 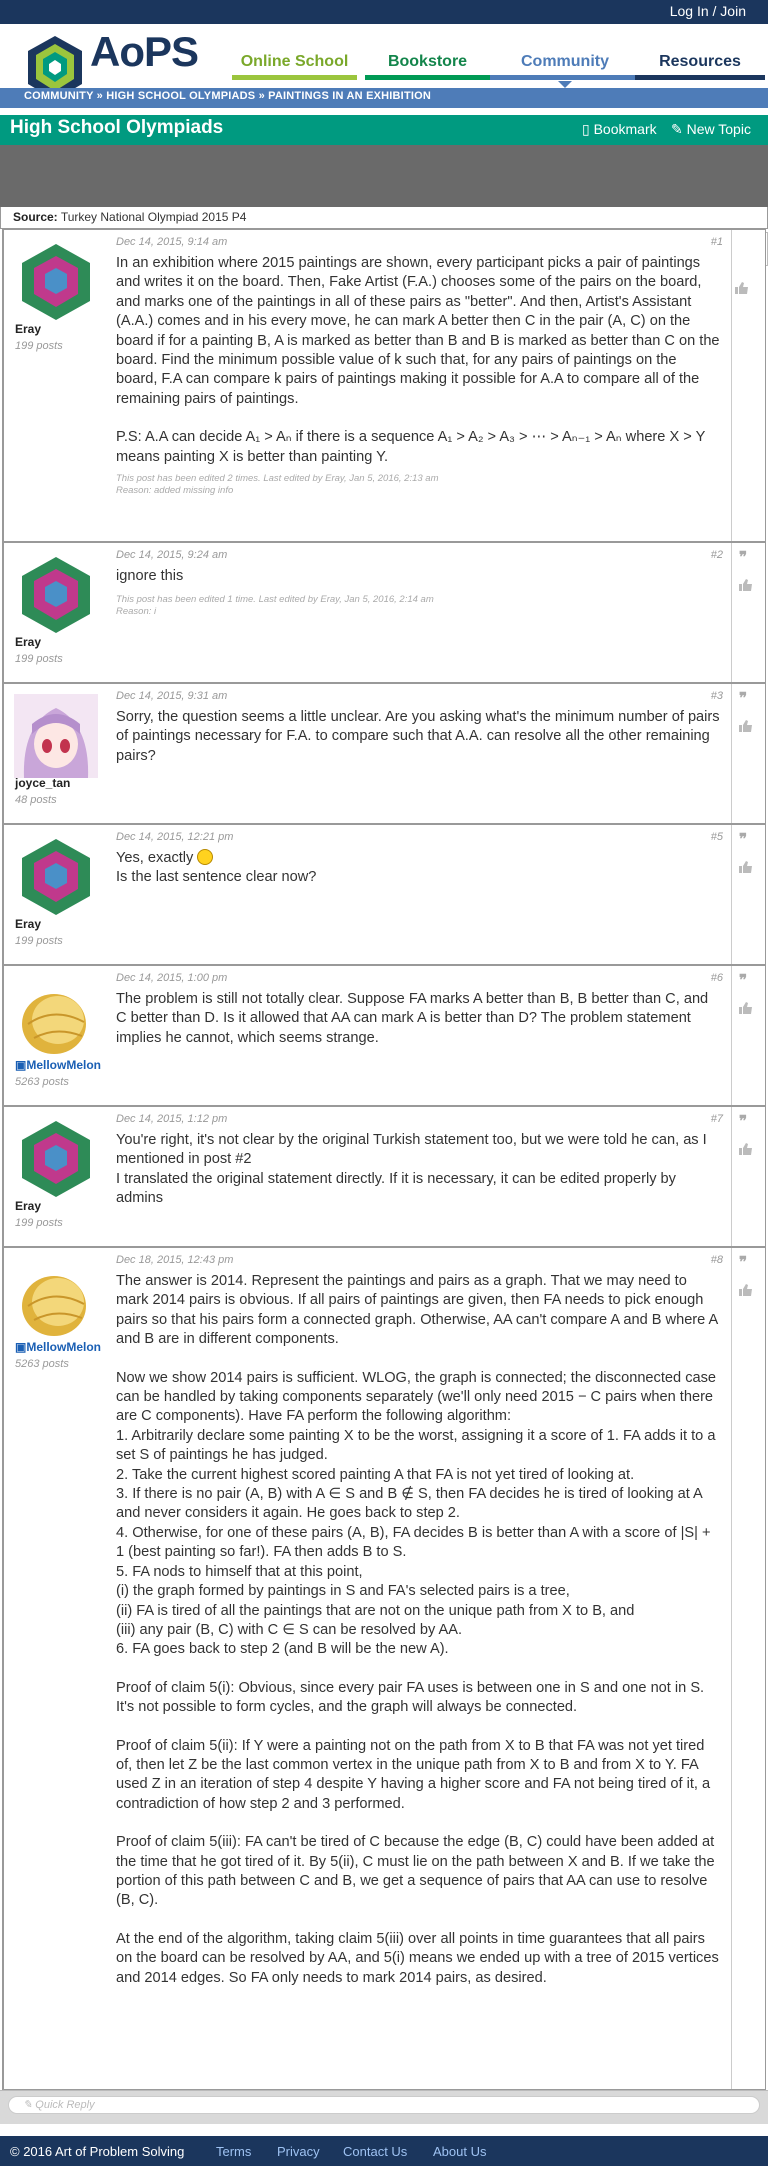 I want to click on logo-text: AoPS, so click(x=144, y=52).